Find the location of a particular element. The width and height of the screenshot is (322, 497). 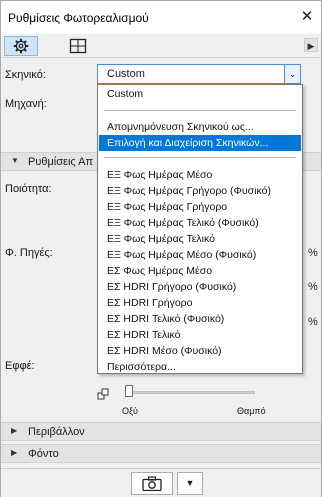

blur-slider-thumb is located at coordinates (129, 391).